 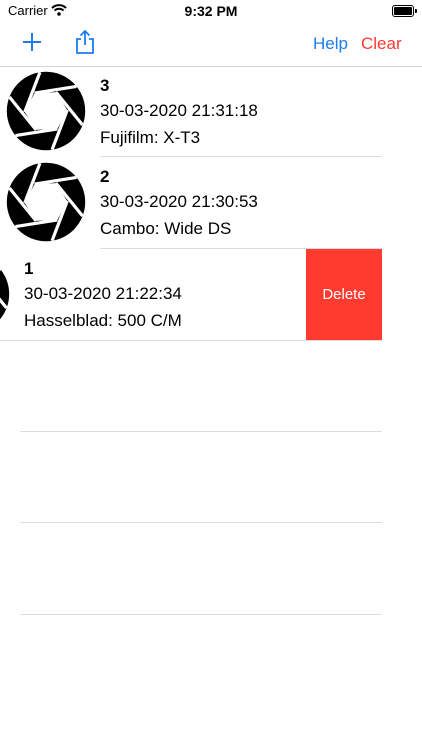 What do you see at coordinates (29, 268) in the screenshot?
I see `item-title: 1` at bounding box center [29, 268].